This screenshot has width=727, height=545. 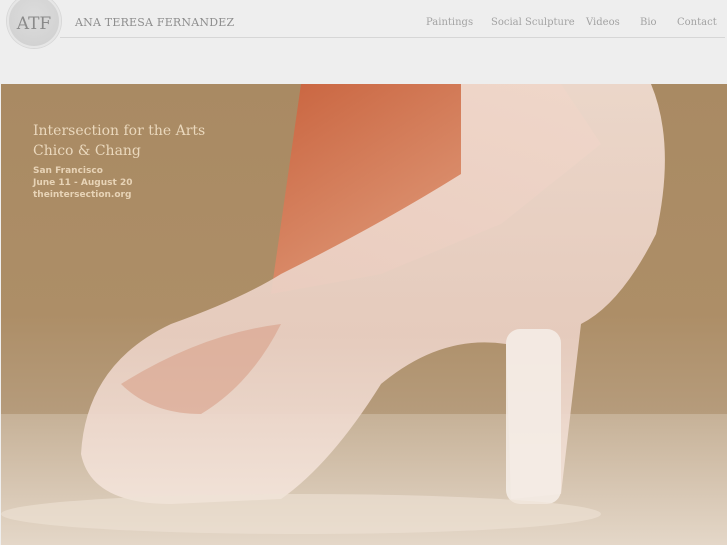 What do you see at coordinates (119, 131) in the screenshot?
I see `promo-title-line1: Intersection for the Arts` at bounding box center [119, 131].